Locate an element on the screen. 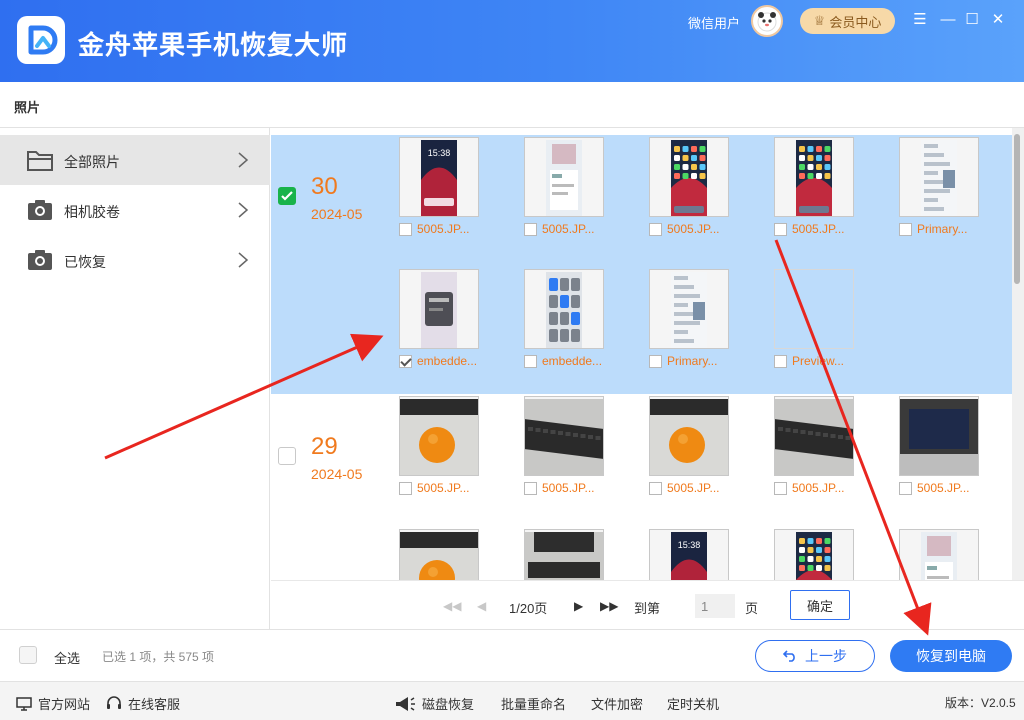 The height and width of the screenshot is (720, 1024). breadcrumb-label: 照片 is located at coordinates (27, 107).